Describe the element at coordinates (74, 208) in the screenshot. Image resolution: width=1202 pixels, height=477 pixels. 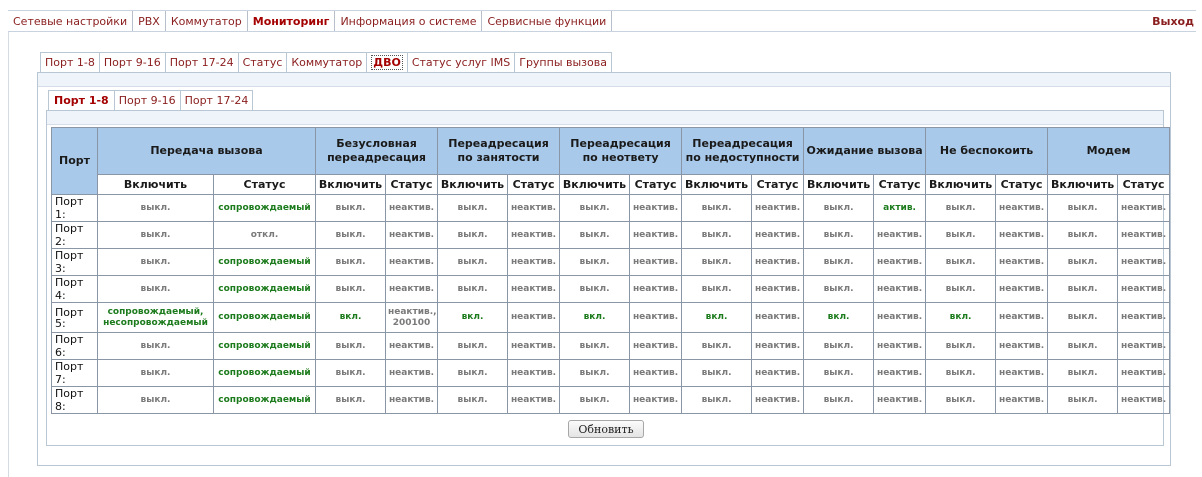
I see `port-label: Порт 1:` at that location.